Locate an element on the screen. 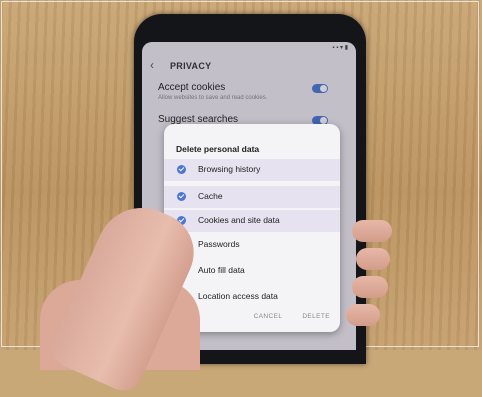 Image resolution: width=482 pixels, height=397 pixels. option-label: Passwords is located at coordinates (219, 244).